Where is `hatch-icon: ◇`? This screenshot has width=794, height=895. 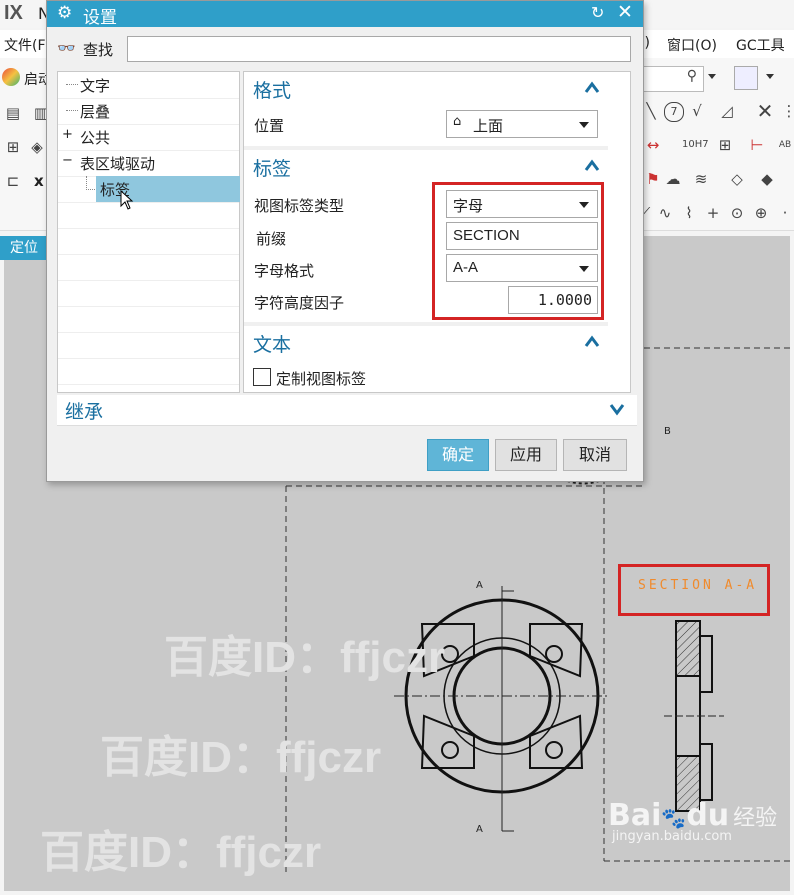
hatch-icon: ◇ is located at coordinates (737, 179).